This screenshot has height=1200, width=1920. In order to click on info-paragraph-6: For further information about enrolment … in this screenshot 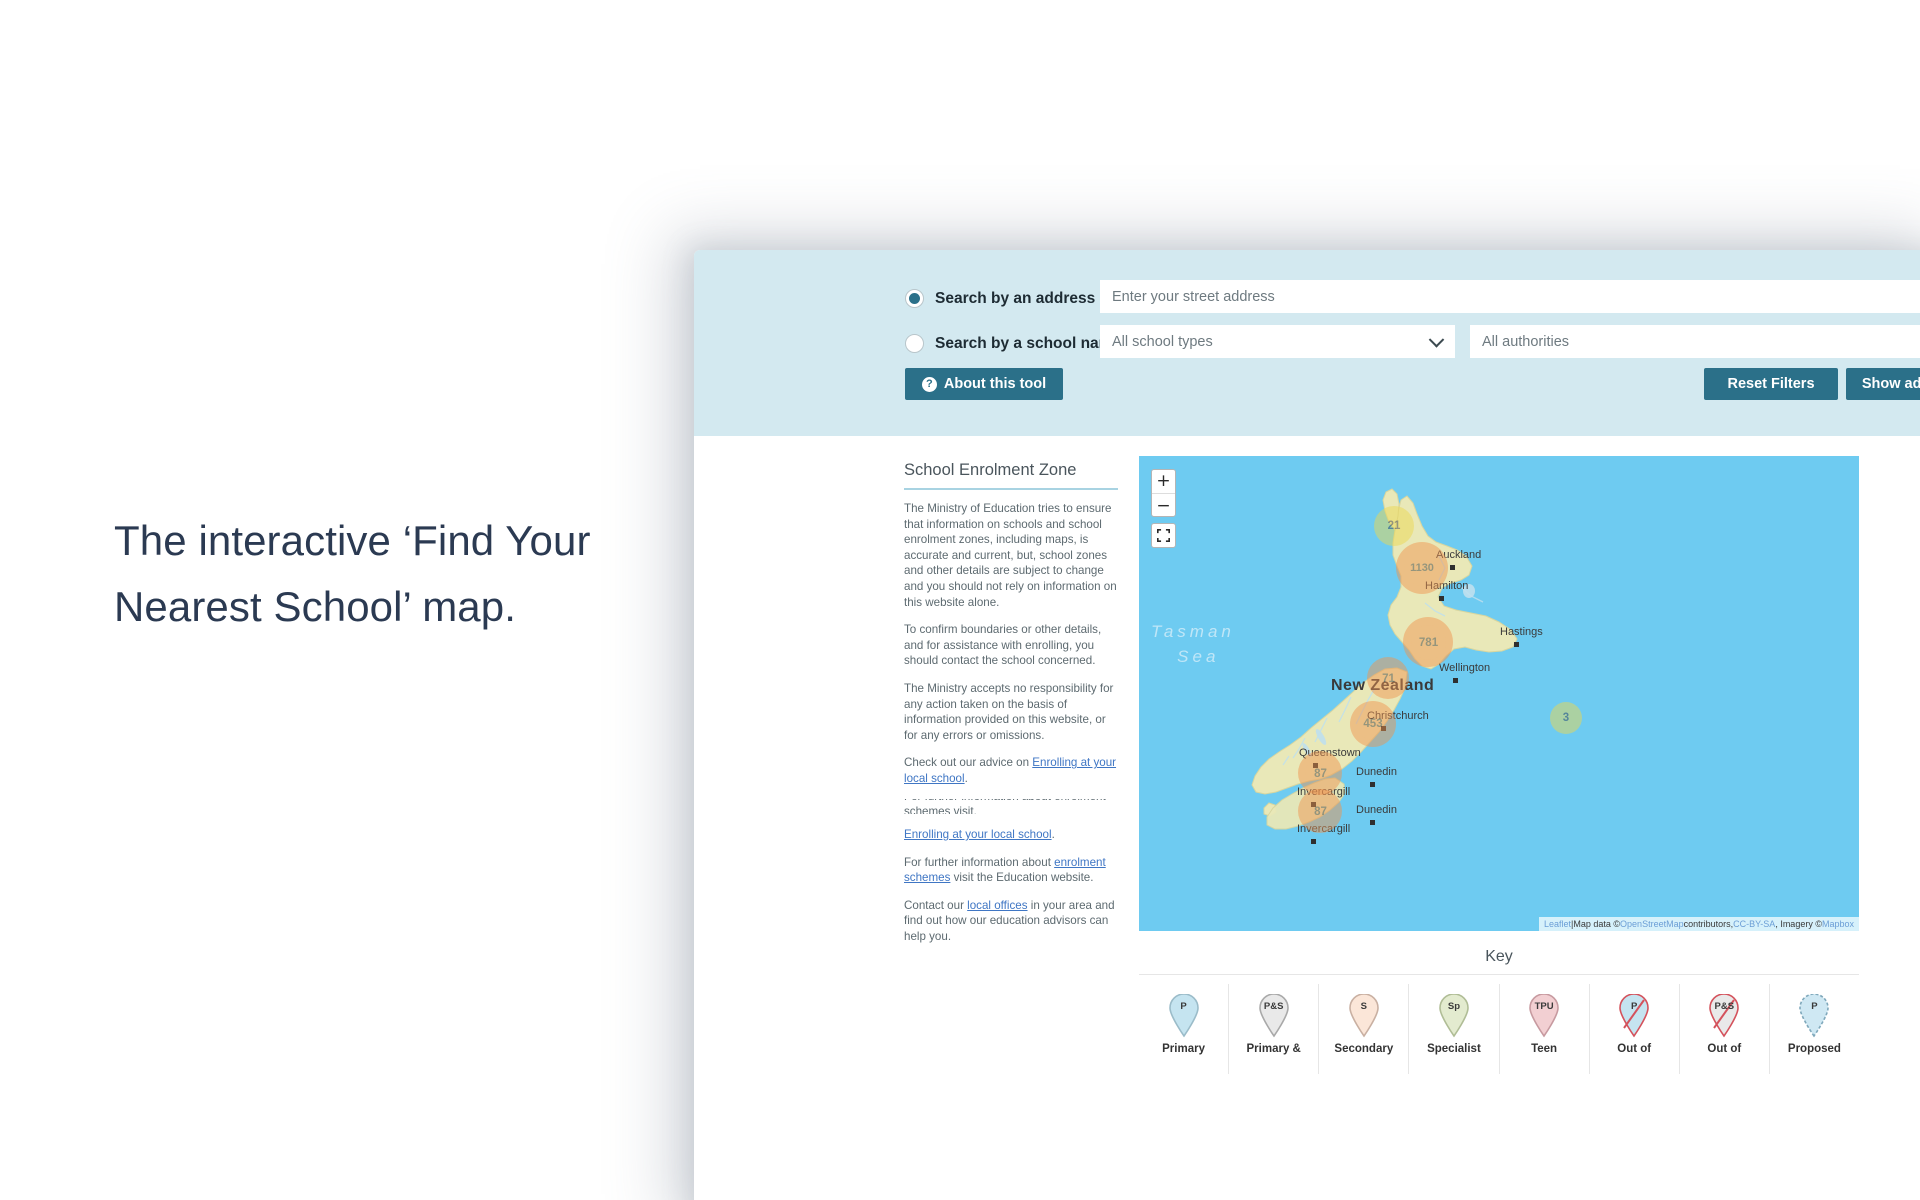, I will do `click(1011, 870)`.